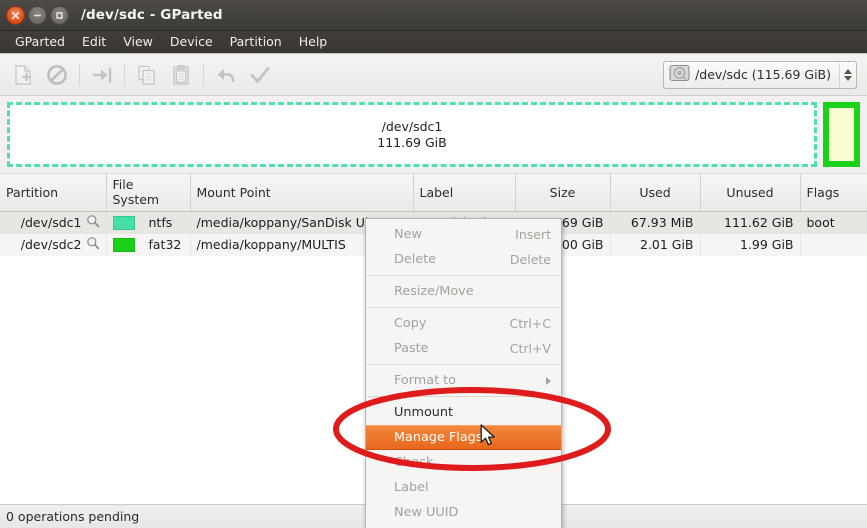  What do you see at coordinates (23, 75) in the screenshot?
I see `new-partition-icon` at bounding box center [23, 75].